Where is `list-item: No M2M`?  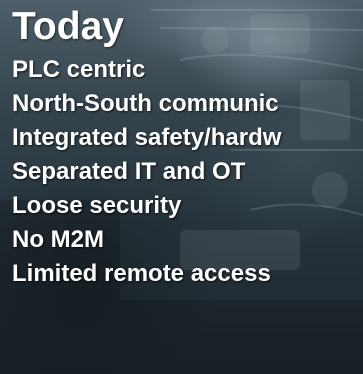 list-item: No M2M is located at coordinates (58, 239).